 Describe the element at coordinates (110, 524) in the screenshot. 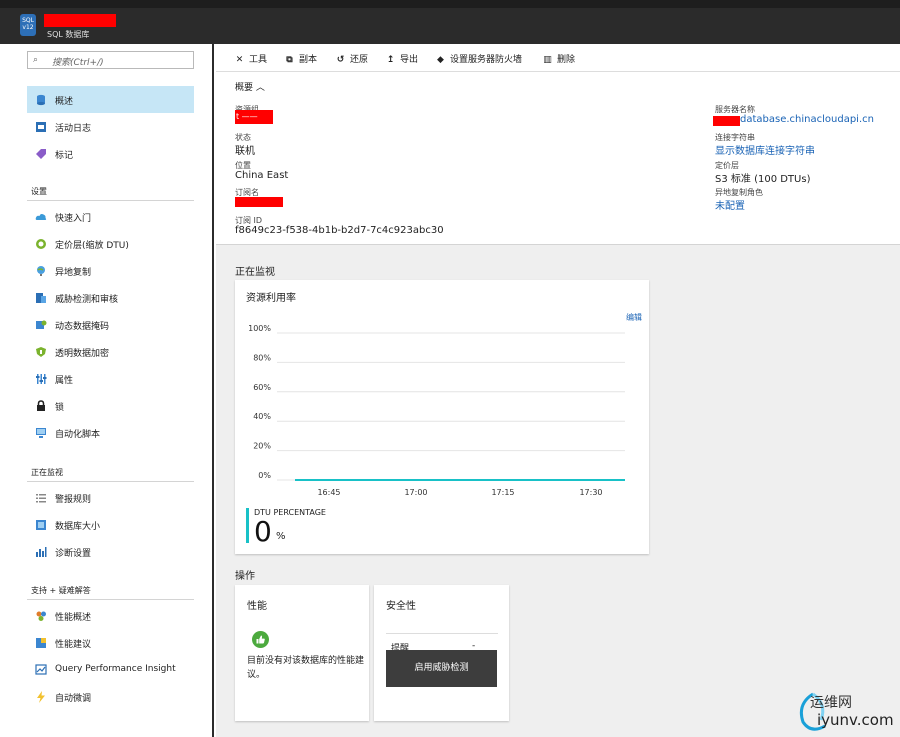

I see `sidebar-item-database-size: 数据库大小` at that location.